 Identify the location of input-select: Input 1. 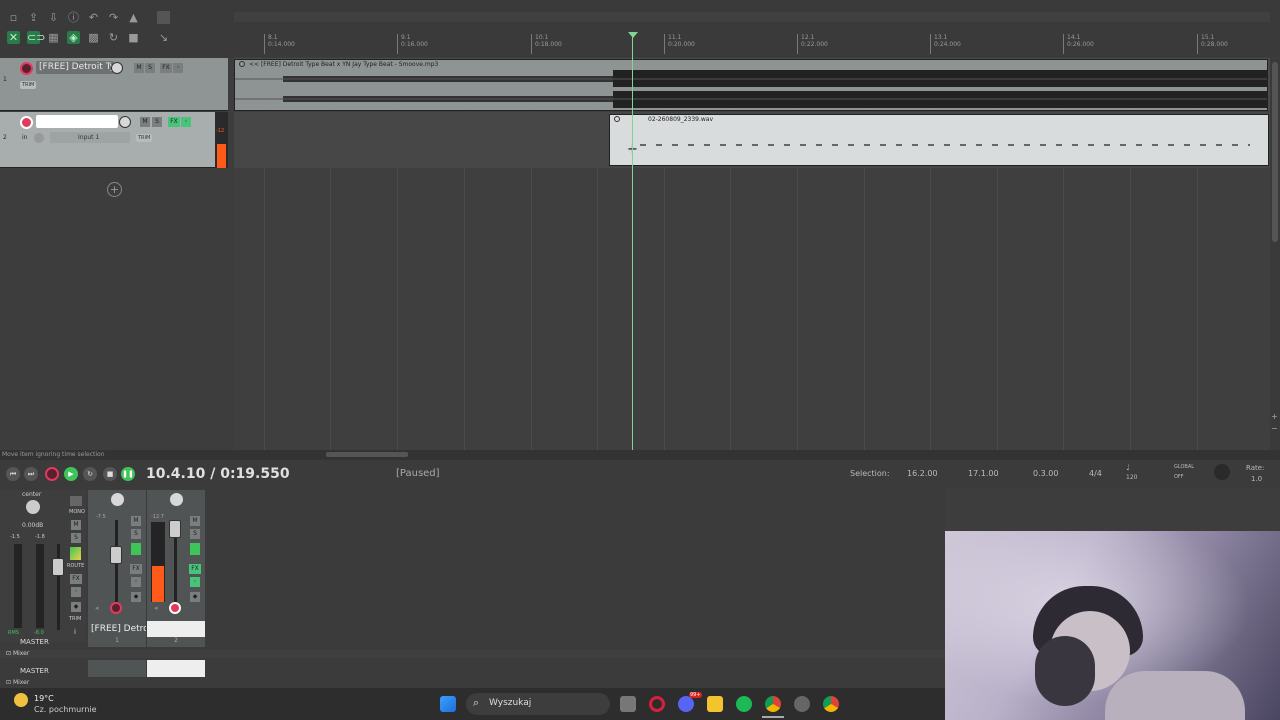
(90, 137).